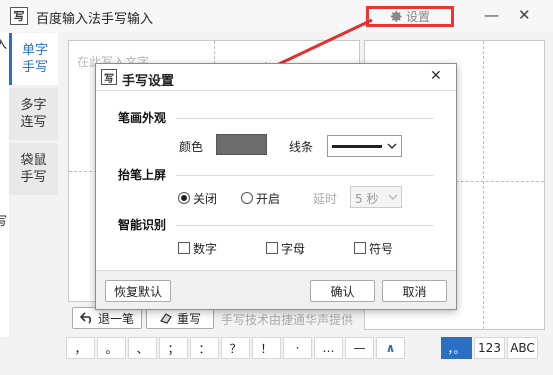 The image size is (553, 375). Describe the element at coordinates (95, 19) in the screenshot. I see `window-title: 百度输入法手写输入` at that location.